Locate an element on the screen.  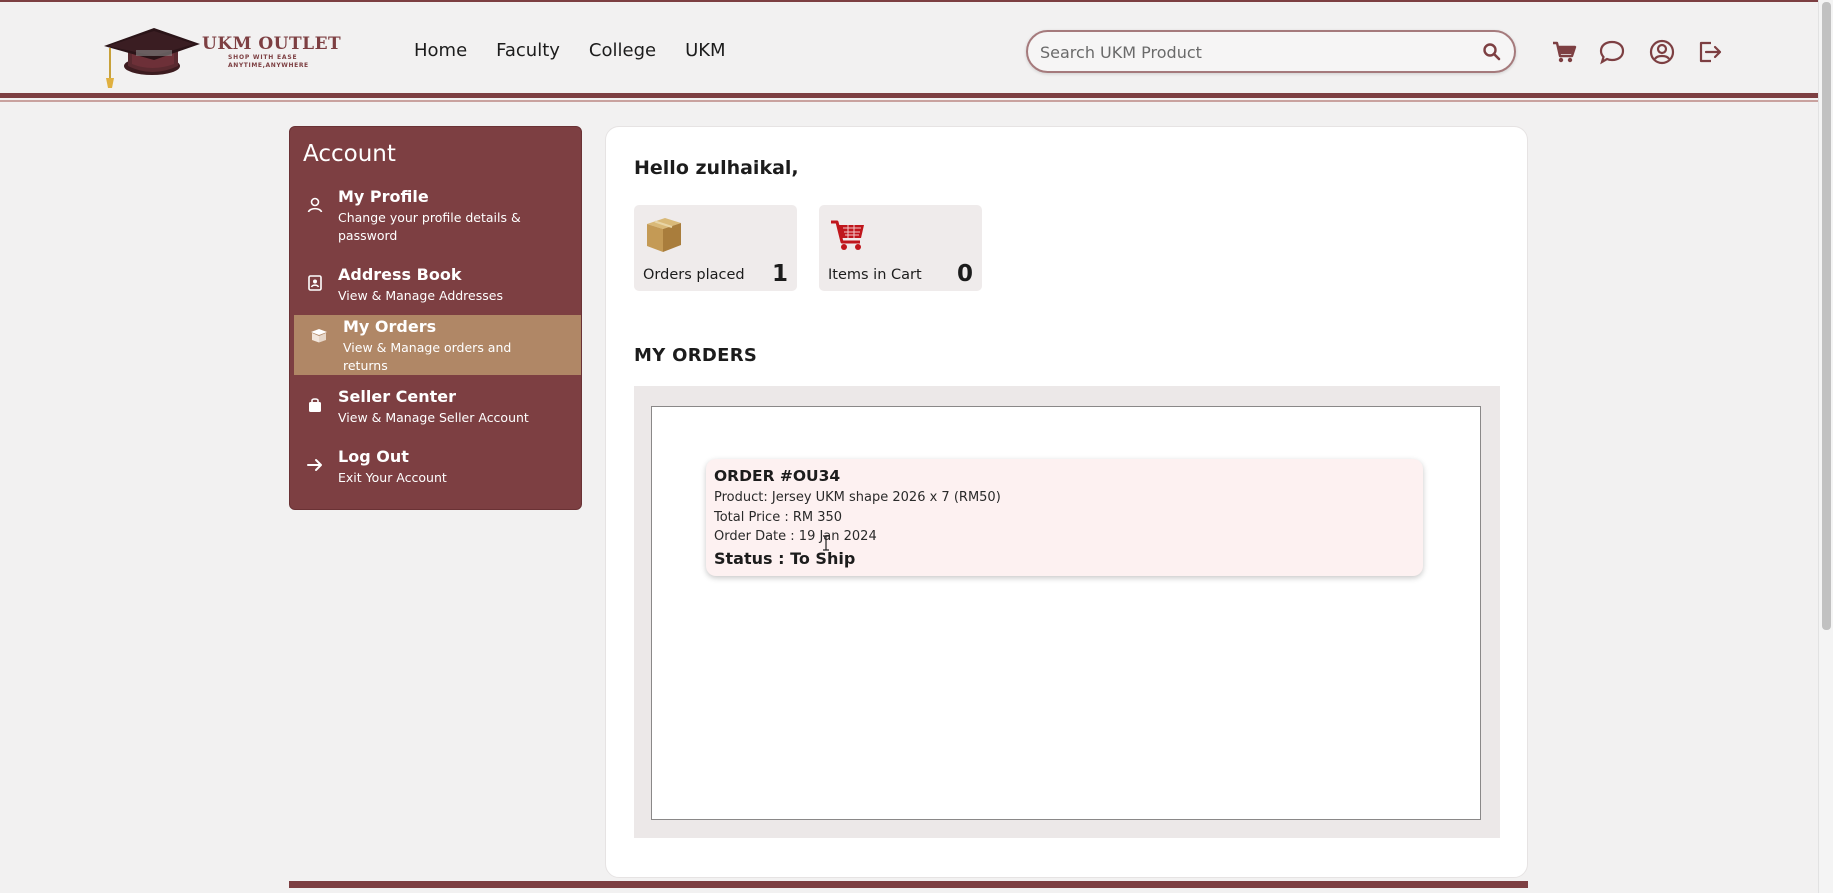
arrow-right-icon is located at coordinates (314, 465).